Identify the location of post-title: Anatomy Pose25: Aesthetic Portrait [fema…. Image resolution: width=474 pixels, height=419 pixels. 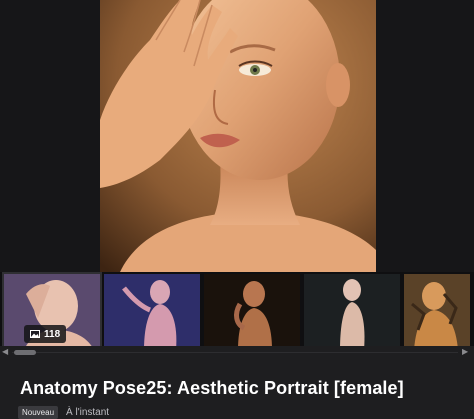
(212, 388).